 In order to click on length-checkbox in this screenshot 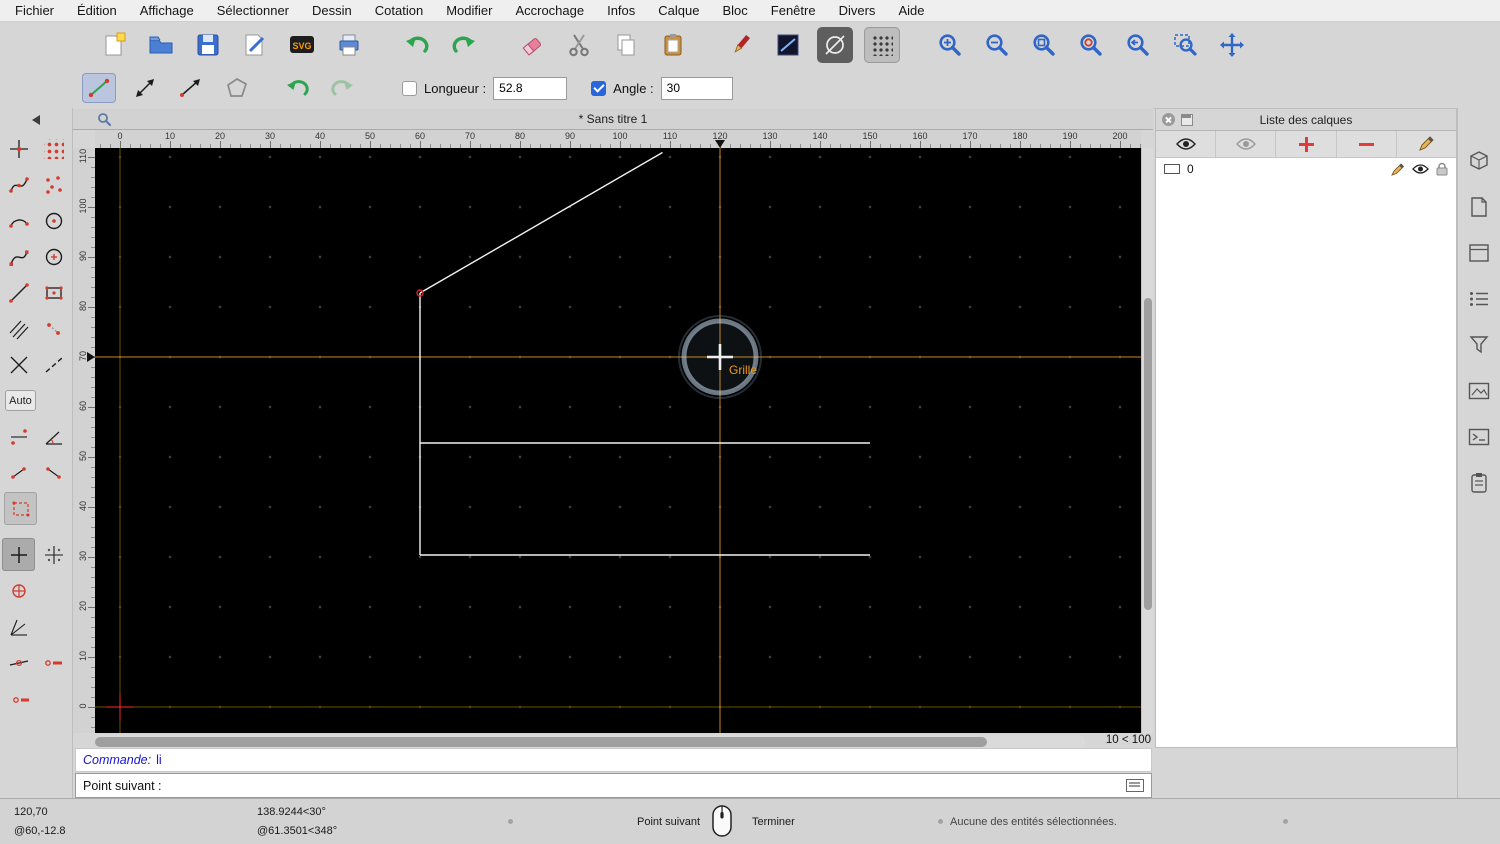, I will do `click(409, 88)`.